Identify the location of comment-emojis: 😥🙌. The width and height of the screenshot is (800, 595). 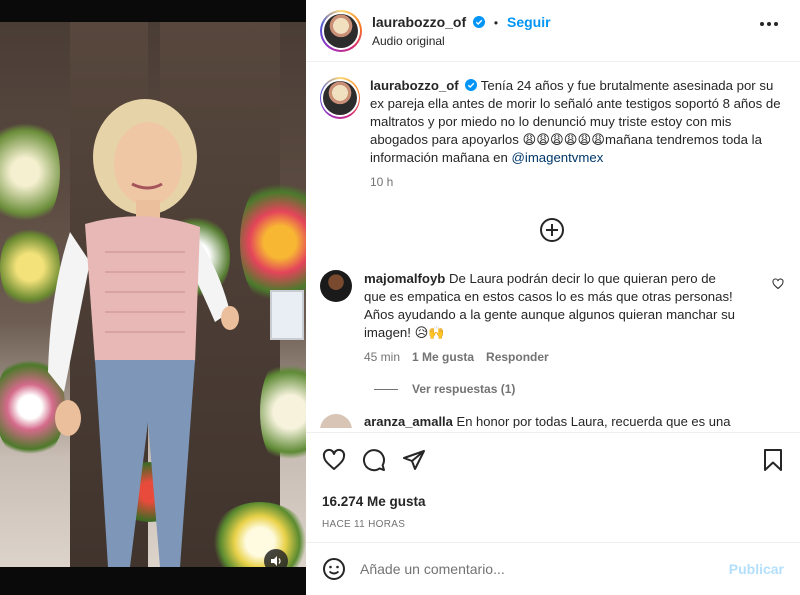
(429, 332).